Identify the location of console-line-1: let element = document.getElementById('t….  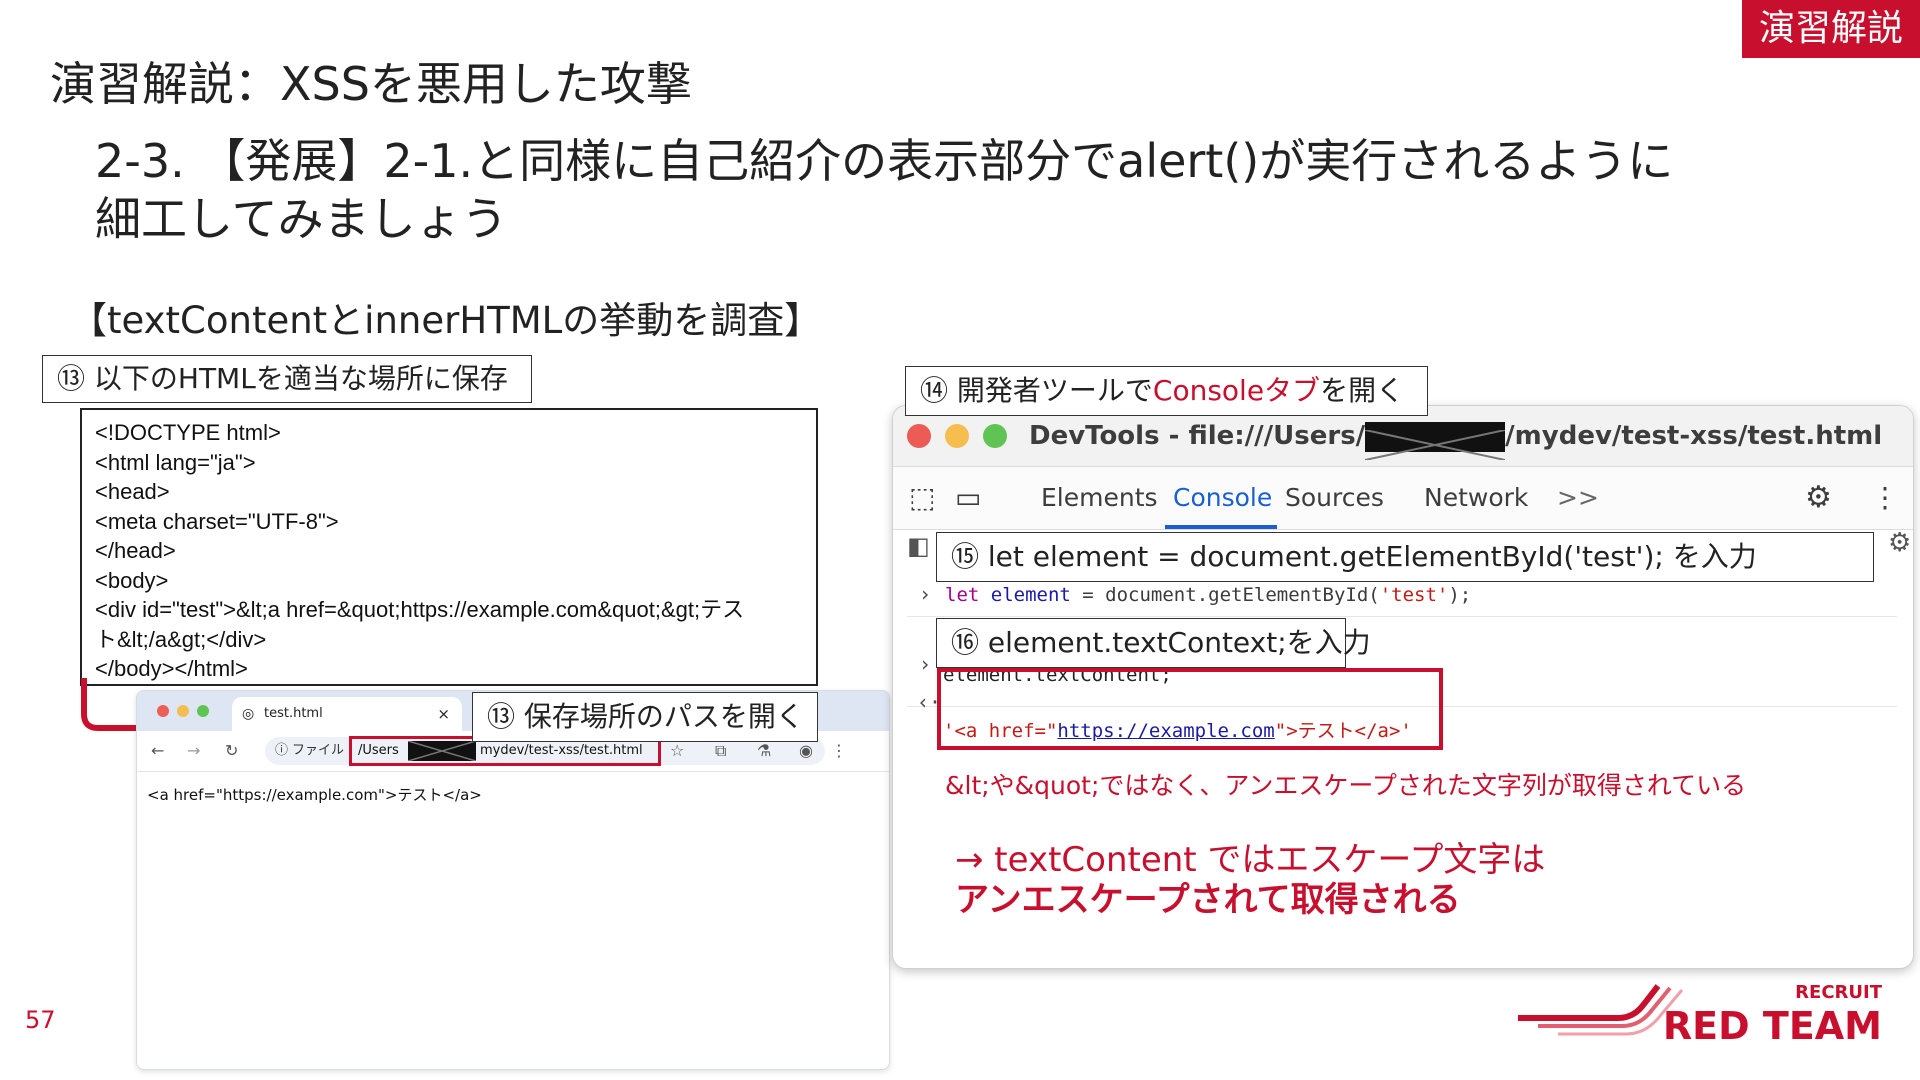
(1208, 595).